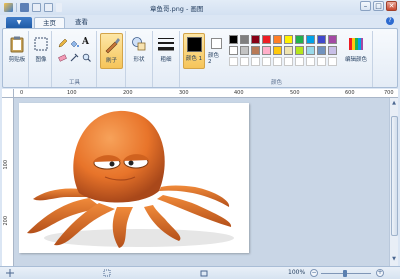 This screenshot has height=279, width=400. Describe the element at coordinates (166, 44) in the screenshot. I see `line-width-icon` at that location.